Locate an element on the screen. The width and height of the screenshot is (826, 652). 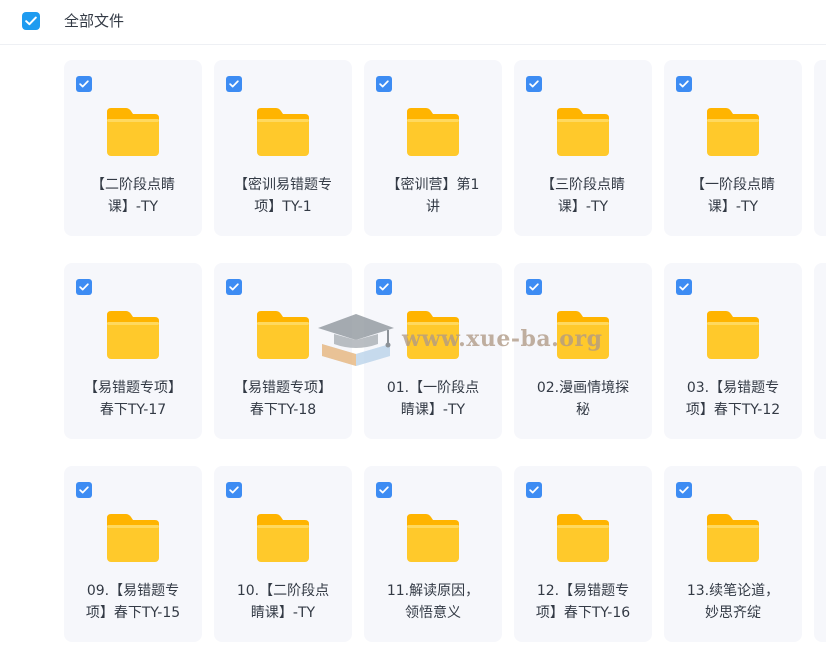
file-name: 10.【二阶段点 睛课】-TY is located at coordinates (283, 602).